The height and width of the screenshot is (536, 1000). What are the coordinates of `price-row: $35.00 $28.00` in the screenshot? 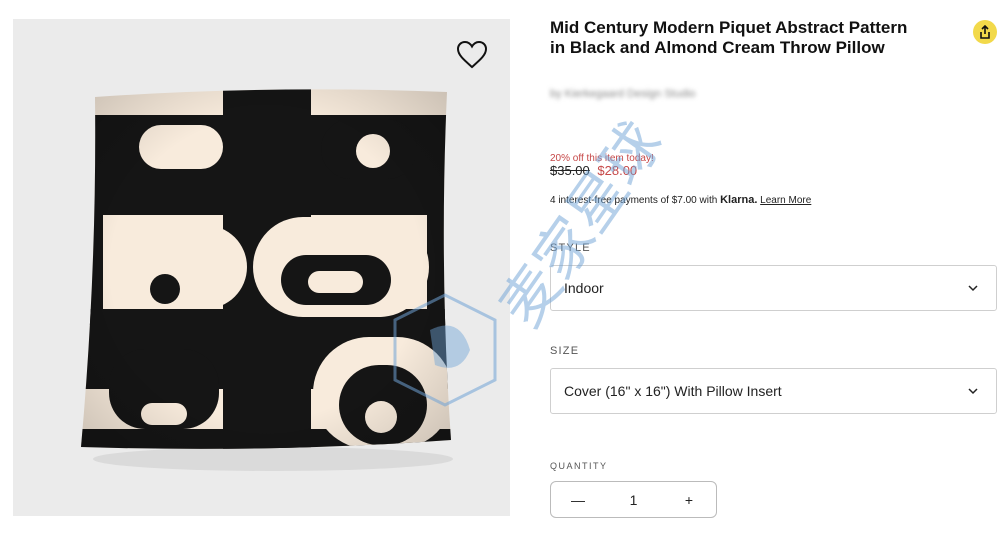 It's located at (593, 170).